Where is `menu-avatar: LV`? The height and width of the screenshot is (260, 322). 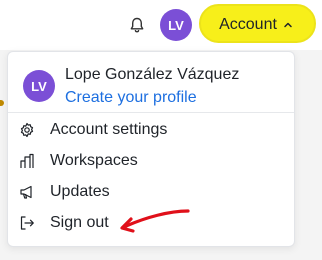
menu-avatar: LV is located at coordinates (39, 86).